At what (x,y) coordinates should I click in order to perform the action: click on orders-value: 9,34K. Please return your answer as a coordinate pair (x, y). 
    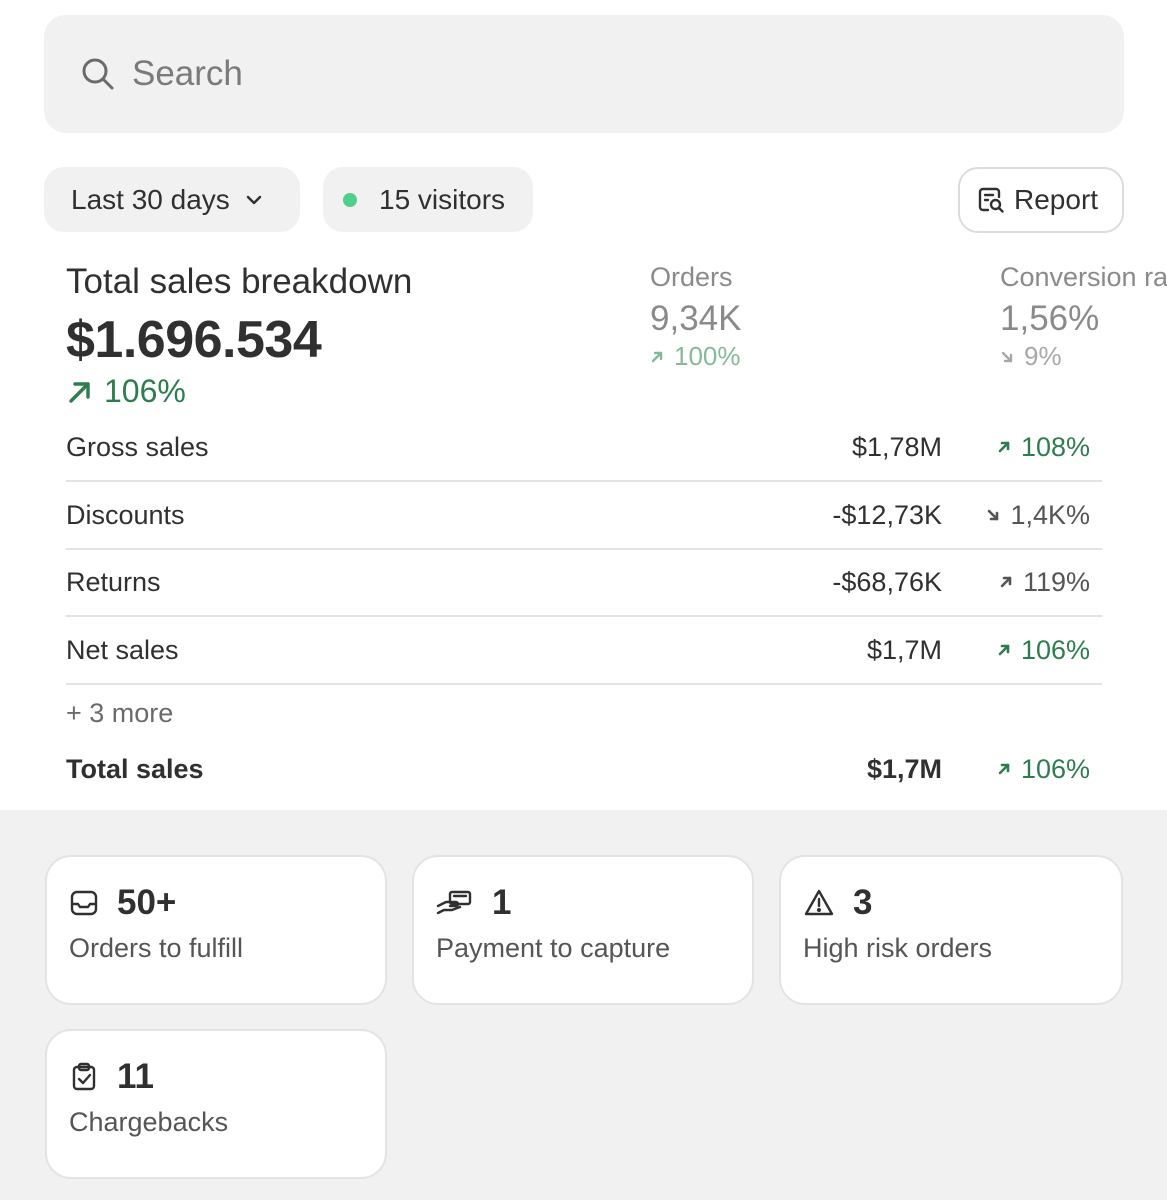
    Looking at the image, I should click on (696, 318).